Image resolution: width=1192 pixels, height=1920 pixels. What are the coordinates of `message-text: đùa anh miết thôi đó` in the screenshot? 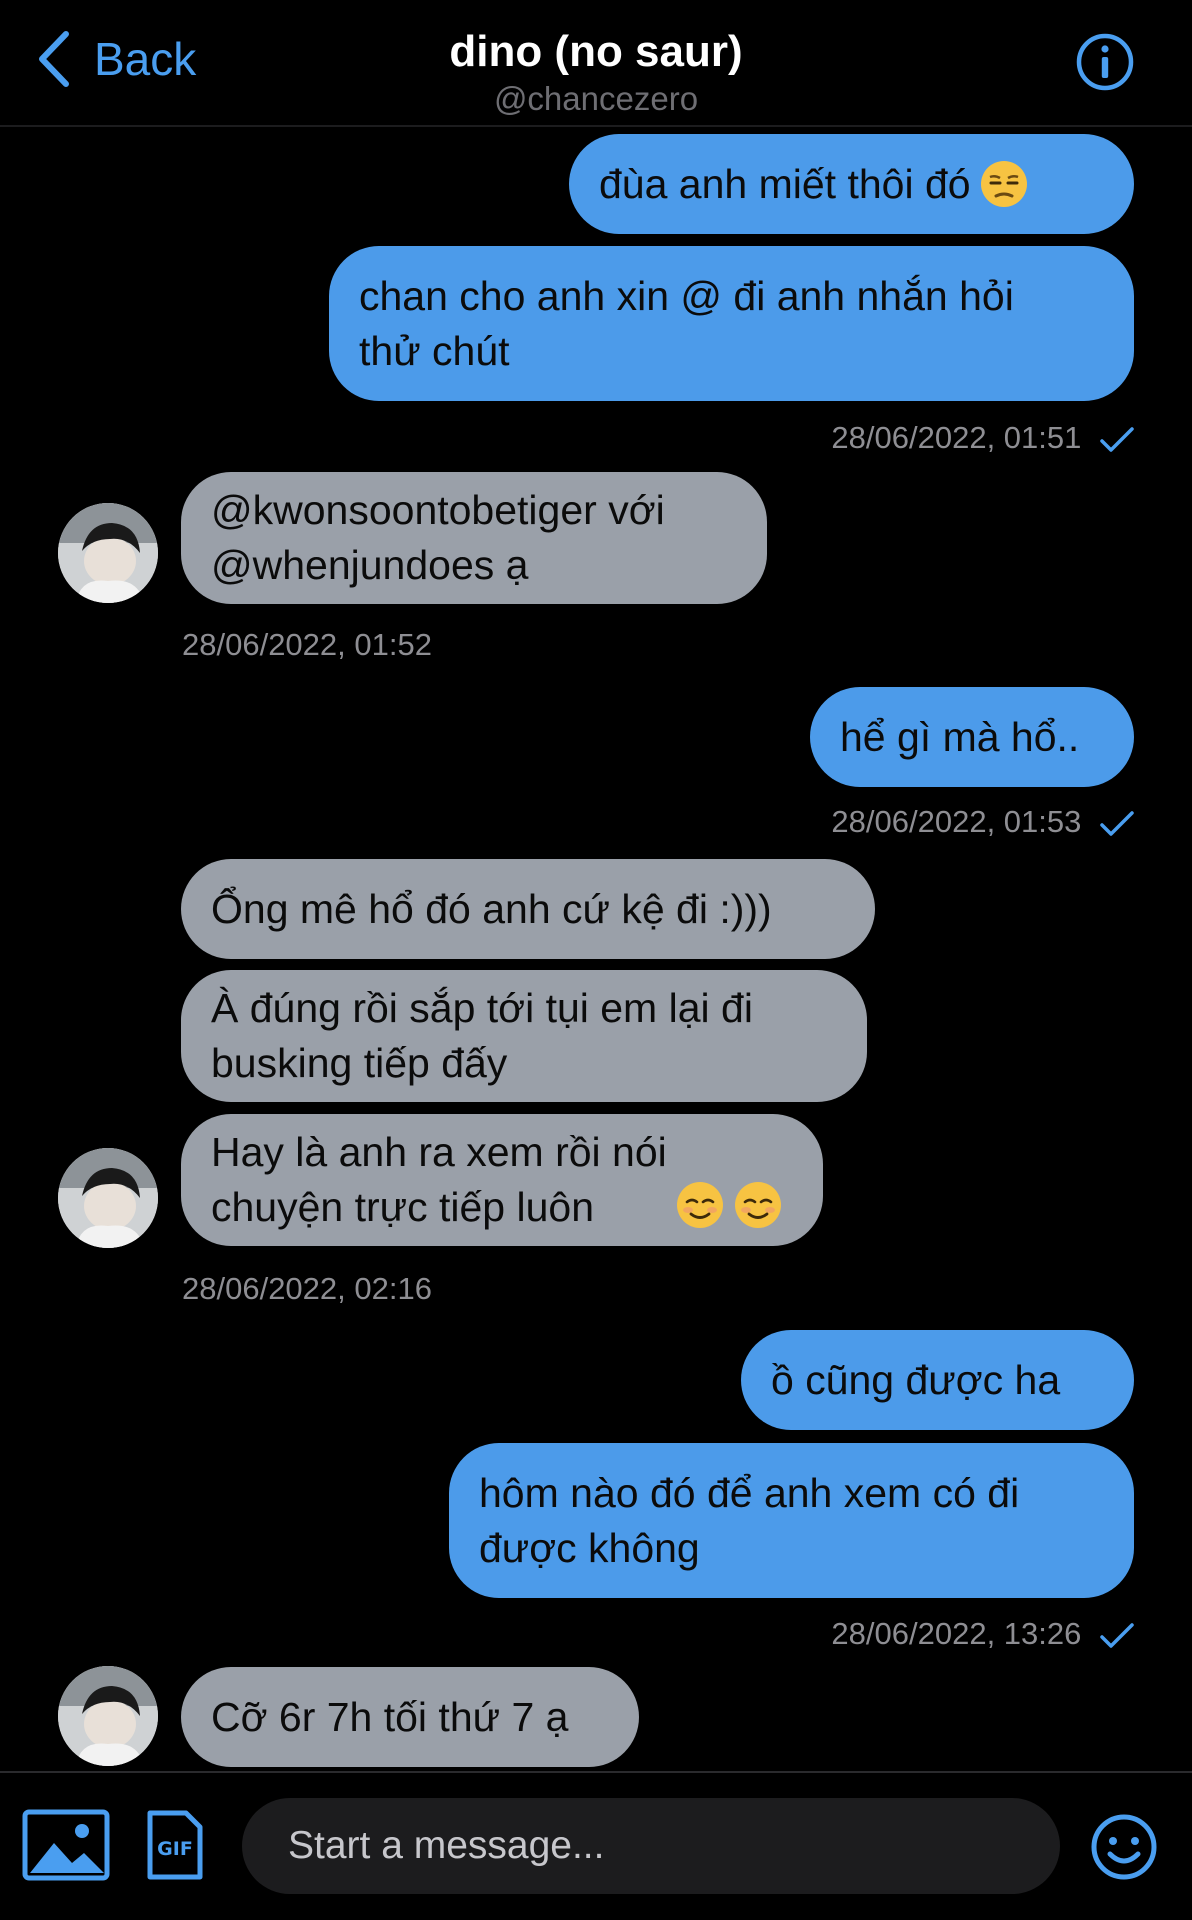 It's located at (785, 183).